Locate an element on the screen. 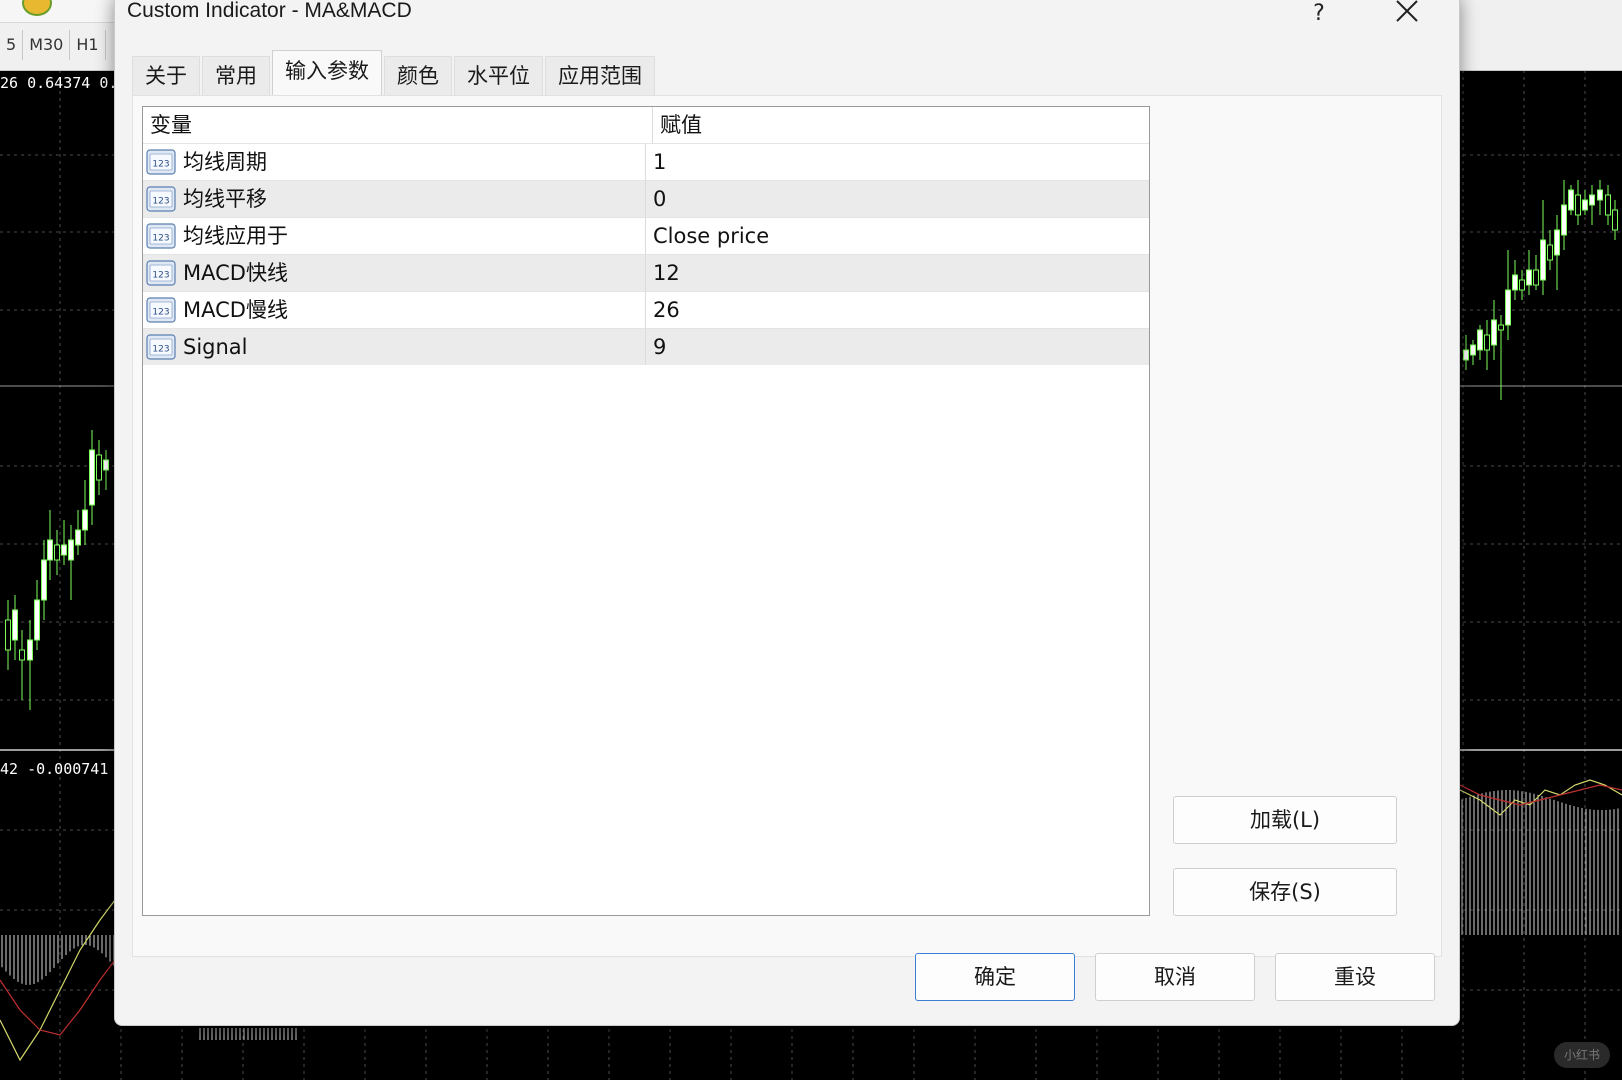 Image resolution: width=1622 pixels, height=1080 pixels. cancel-button: 取消 is located at coordinates (1175, 977).